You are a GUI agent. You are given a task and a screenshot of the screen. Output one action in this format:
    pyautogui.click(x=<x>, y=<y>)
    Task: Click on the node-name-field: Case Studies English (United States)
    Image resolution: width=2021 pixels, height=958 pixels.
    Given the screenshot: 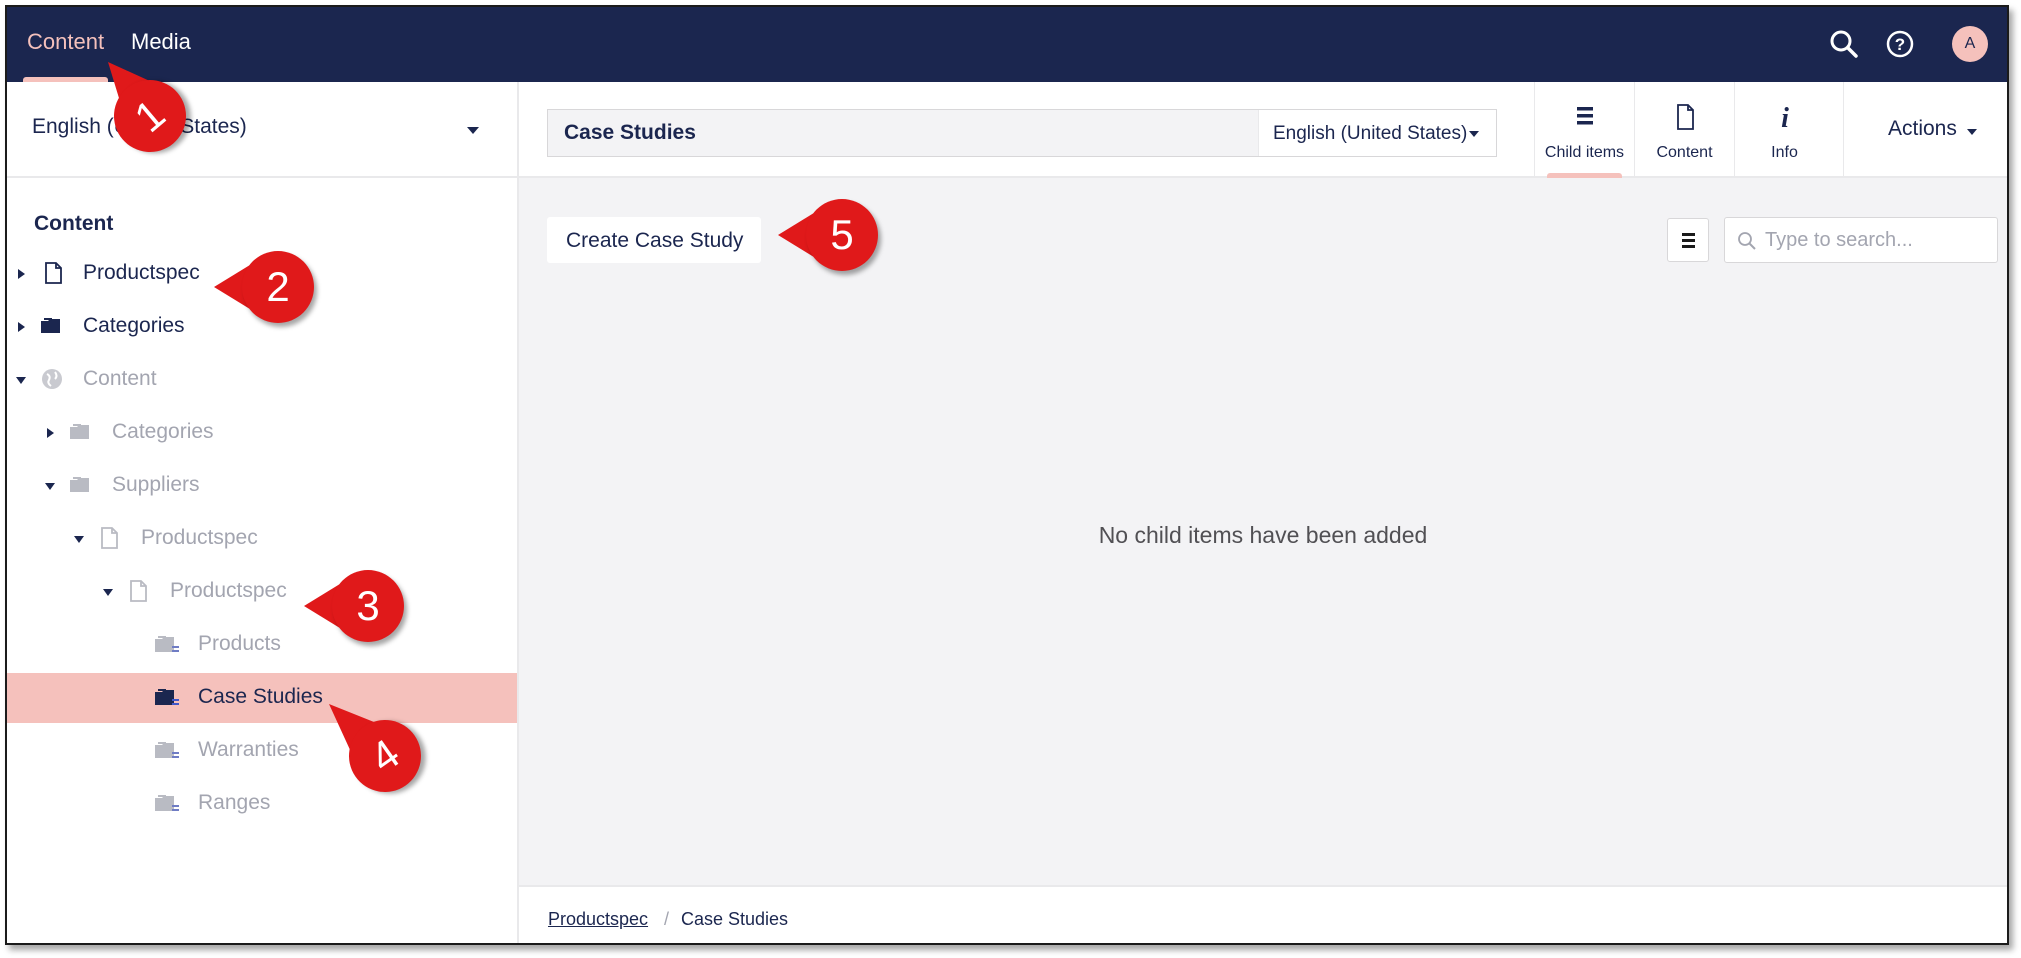 What is the action you would take?
    pyautogui.click(x=1022, y=133)
    